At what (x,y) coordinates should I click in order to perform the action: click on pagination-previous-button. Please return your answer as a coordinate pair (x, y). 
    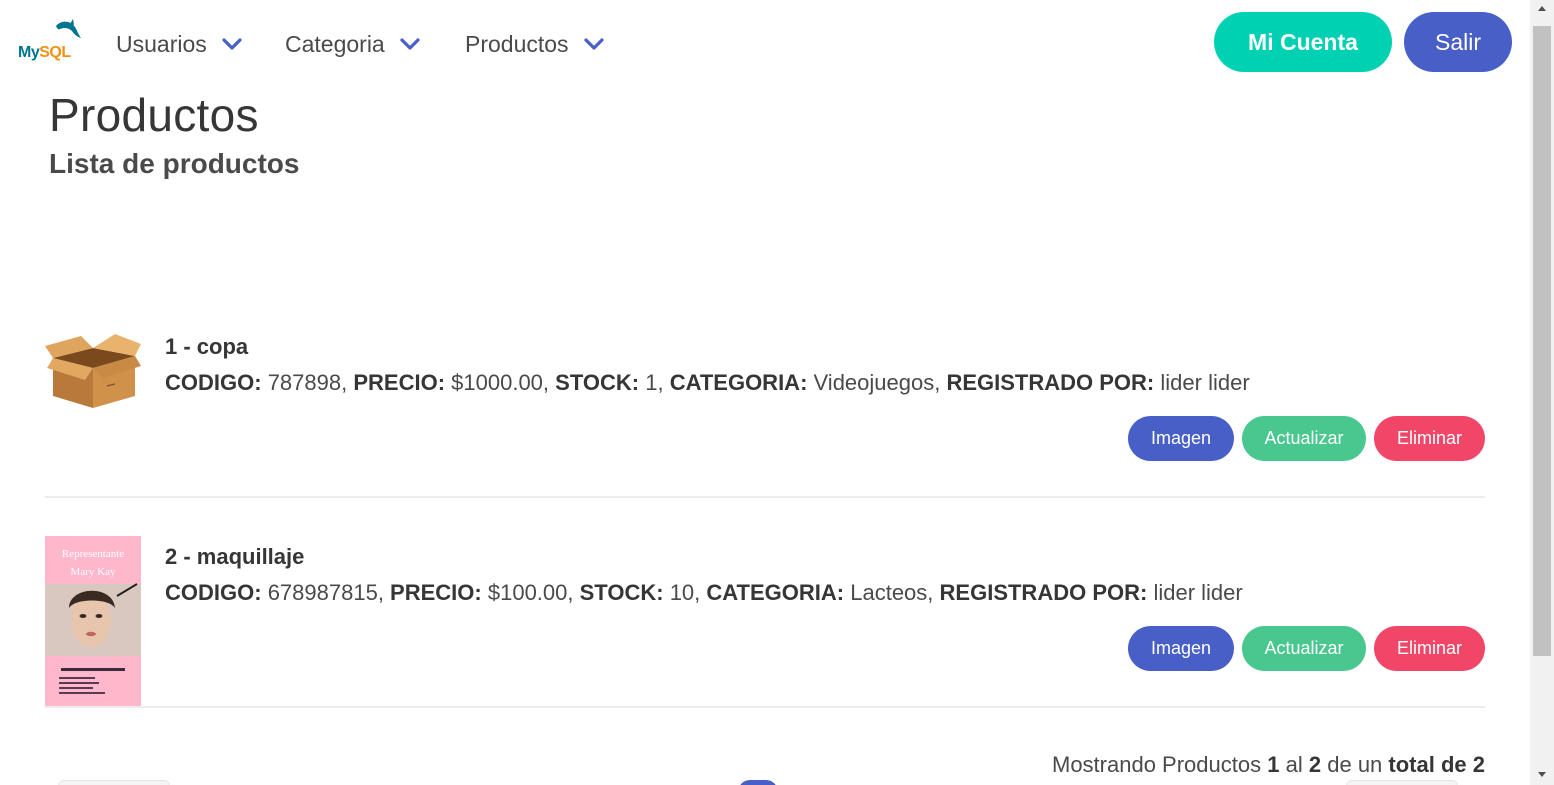
    Looking at the image, I should click on (114, 782).